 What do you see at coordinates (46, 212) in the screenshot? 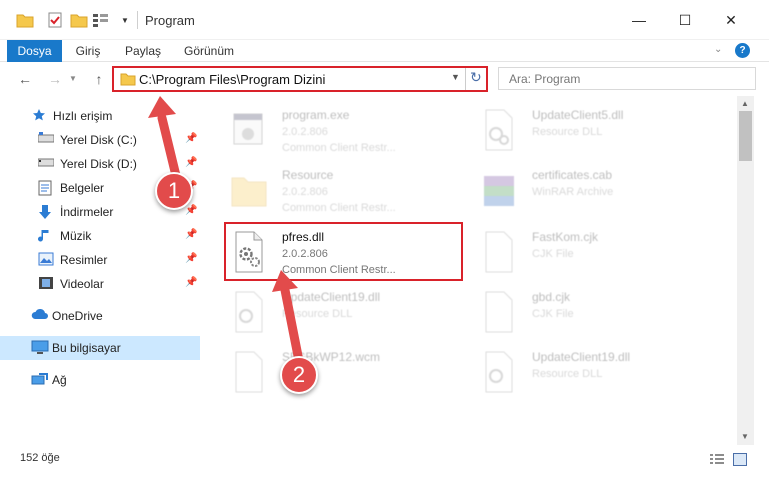
I see `download-icon` at bounding box center [46, 212].